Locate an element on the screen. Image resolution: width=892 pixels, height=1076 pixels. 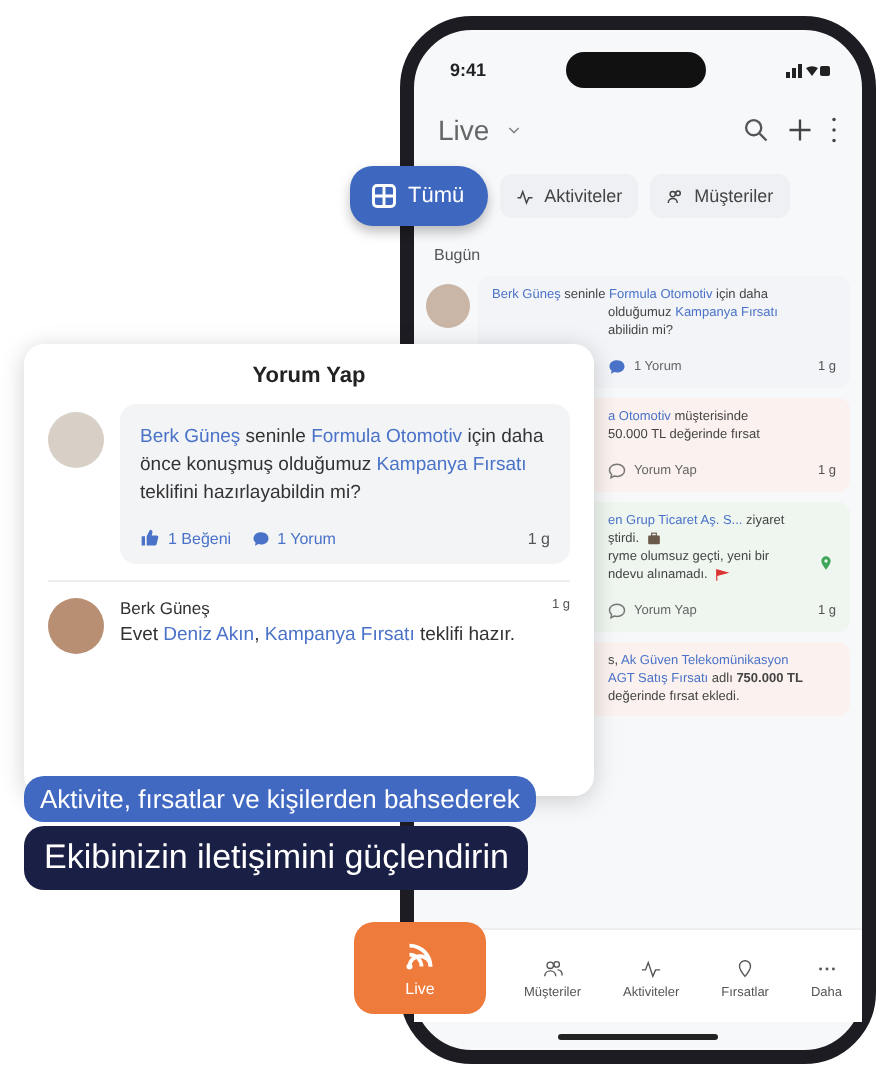
filter-tab: Müşteriler is located at coordinates (720, 196).